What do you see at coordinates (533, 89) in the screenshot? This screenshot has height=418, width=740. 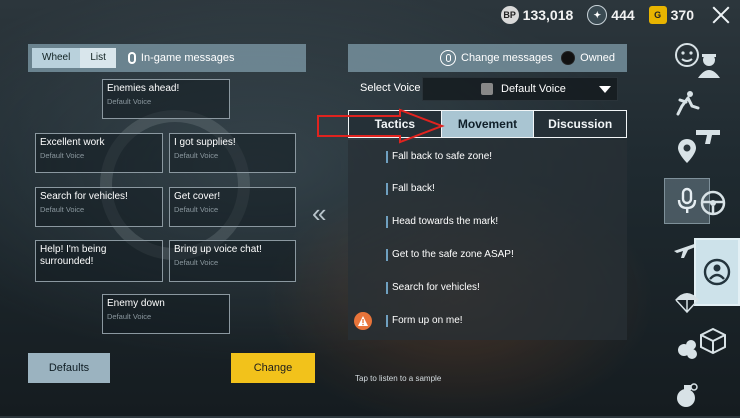 I see `voice-dropdown-value: Default Voice` at bounding box center [533, 89].